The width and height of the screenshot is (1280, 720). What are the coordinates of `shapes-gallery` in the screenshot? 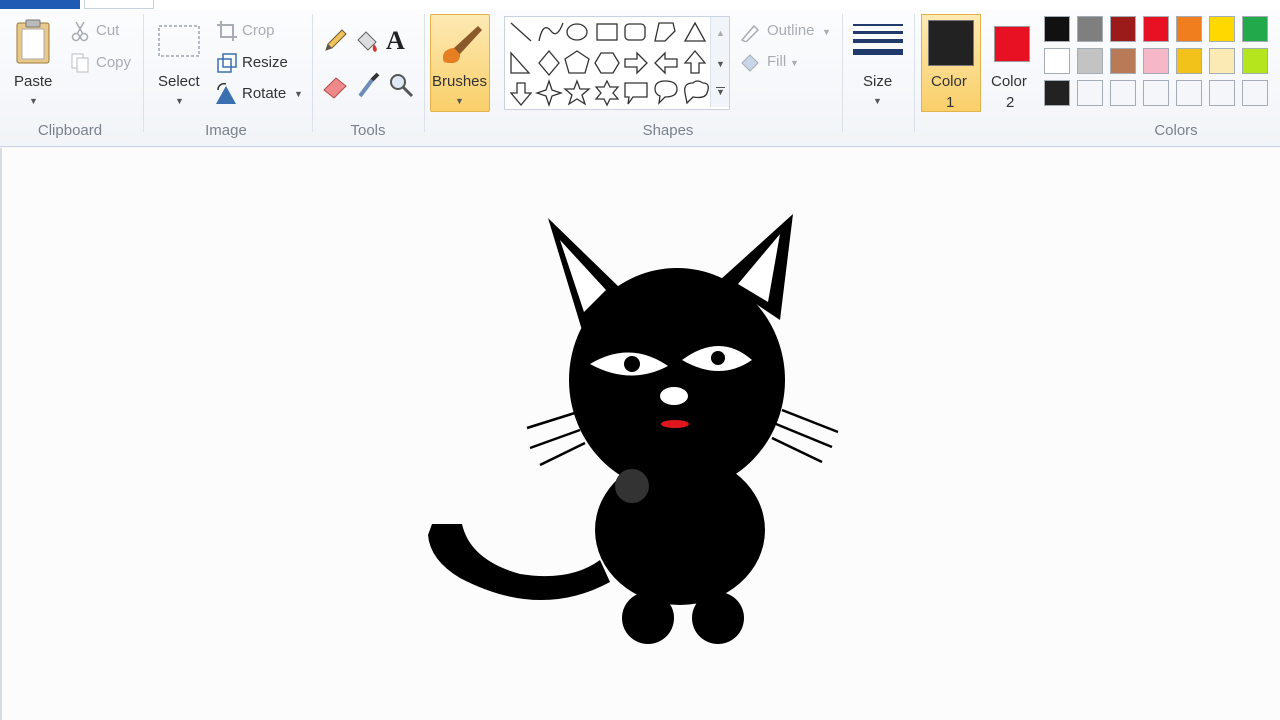 It's located at (617, 63).